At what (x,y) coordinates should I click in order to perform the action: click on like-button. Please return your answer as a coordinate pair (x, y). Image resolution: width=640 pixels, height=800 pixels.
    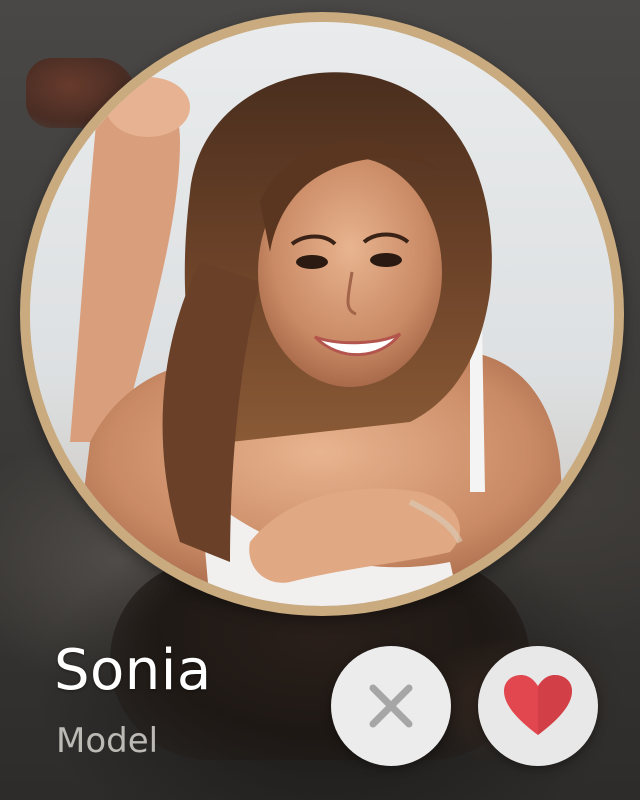
    Looking at the image, I should click on (538, 706).